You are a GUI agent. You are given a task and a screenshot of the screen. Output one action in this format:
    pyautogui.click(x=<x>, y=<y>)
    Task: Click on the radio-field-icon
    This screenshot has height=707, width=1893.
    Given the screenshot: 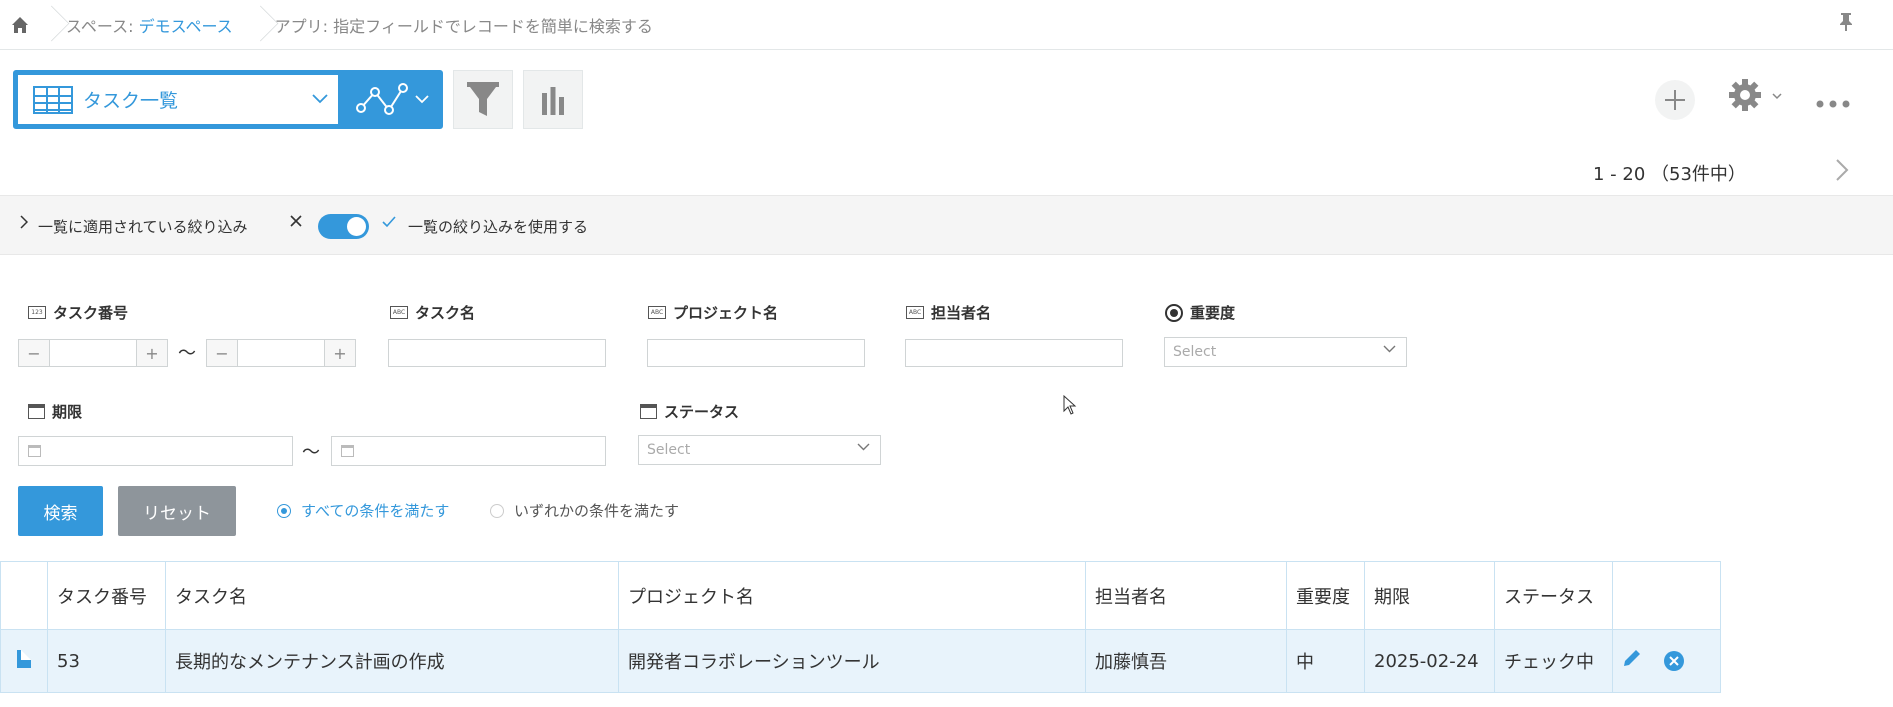 What is the action you would take?
    pyautogui.click(x=1174, y=312)
    